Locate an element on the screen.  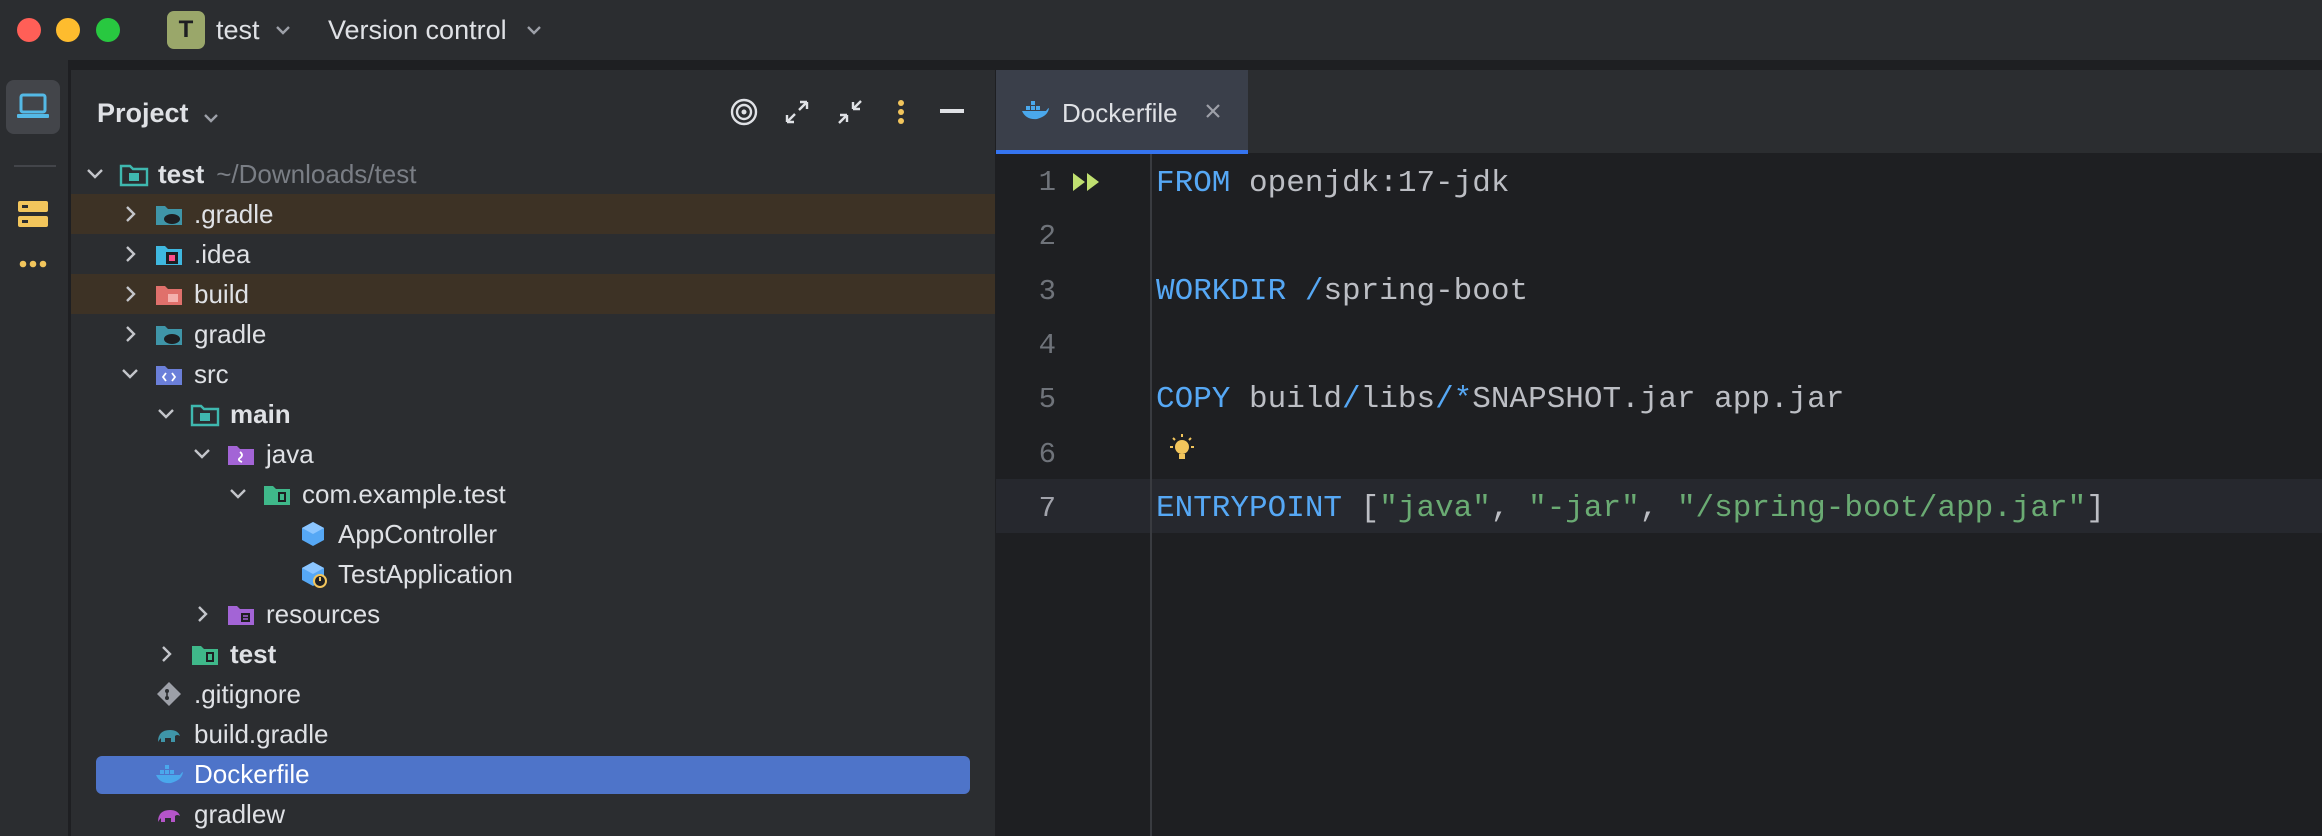
run-all-icon is located at coordinates (1088, 182).